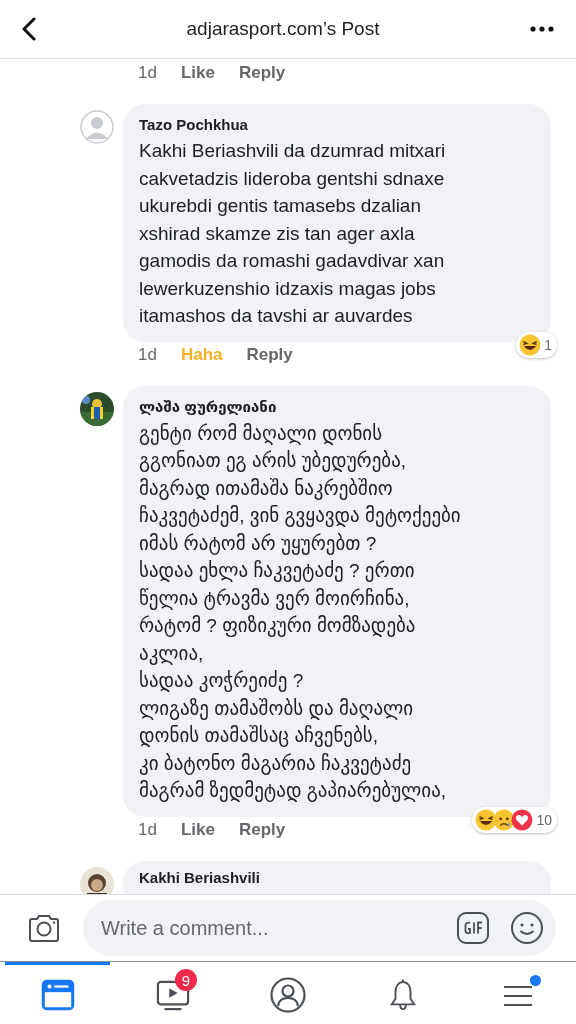 Image resolution: width=576 pixels, height=1024 pixels. What do you see at coordinates (337, 877) in the screenshot?
I see `author-name: Kakhi Beriashvili` at bounding box center [337, 877].